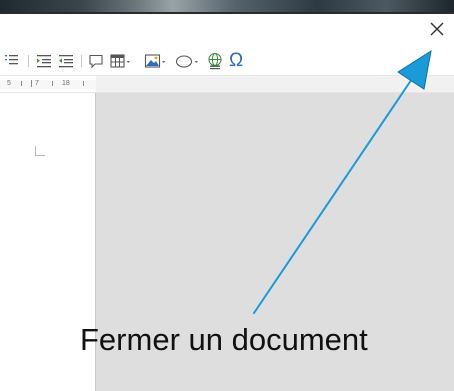  I want to click on annotation-caption: Fermer un document, so click(224, 339).